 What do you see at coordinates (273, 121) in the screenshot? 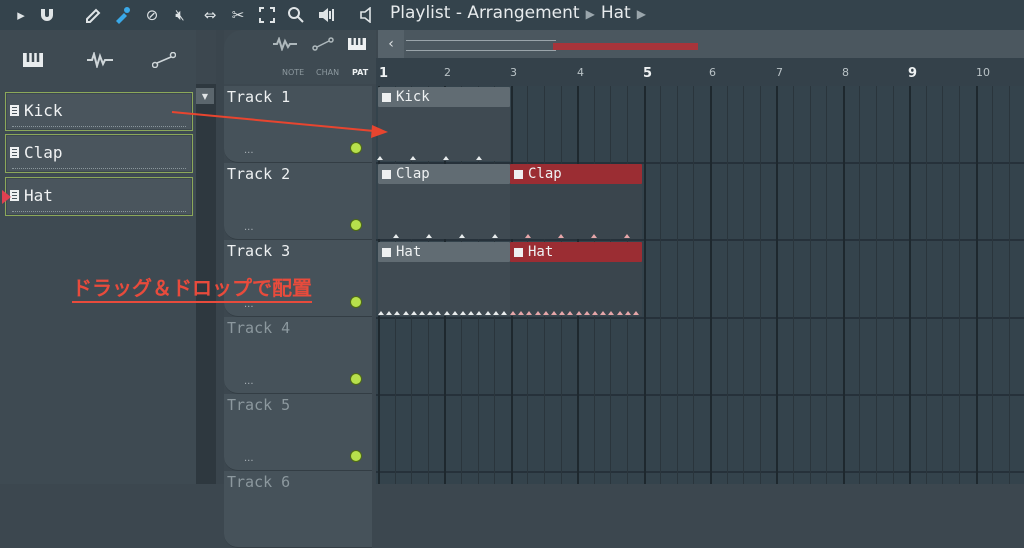
I see `drag-arrow-line` at bounding box center [273, 121].